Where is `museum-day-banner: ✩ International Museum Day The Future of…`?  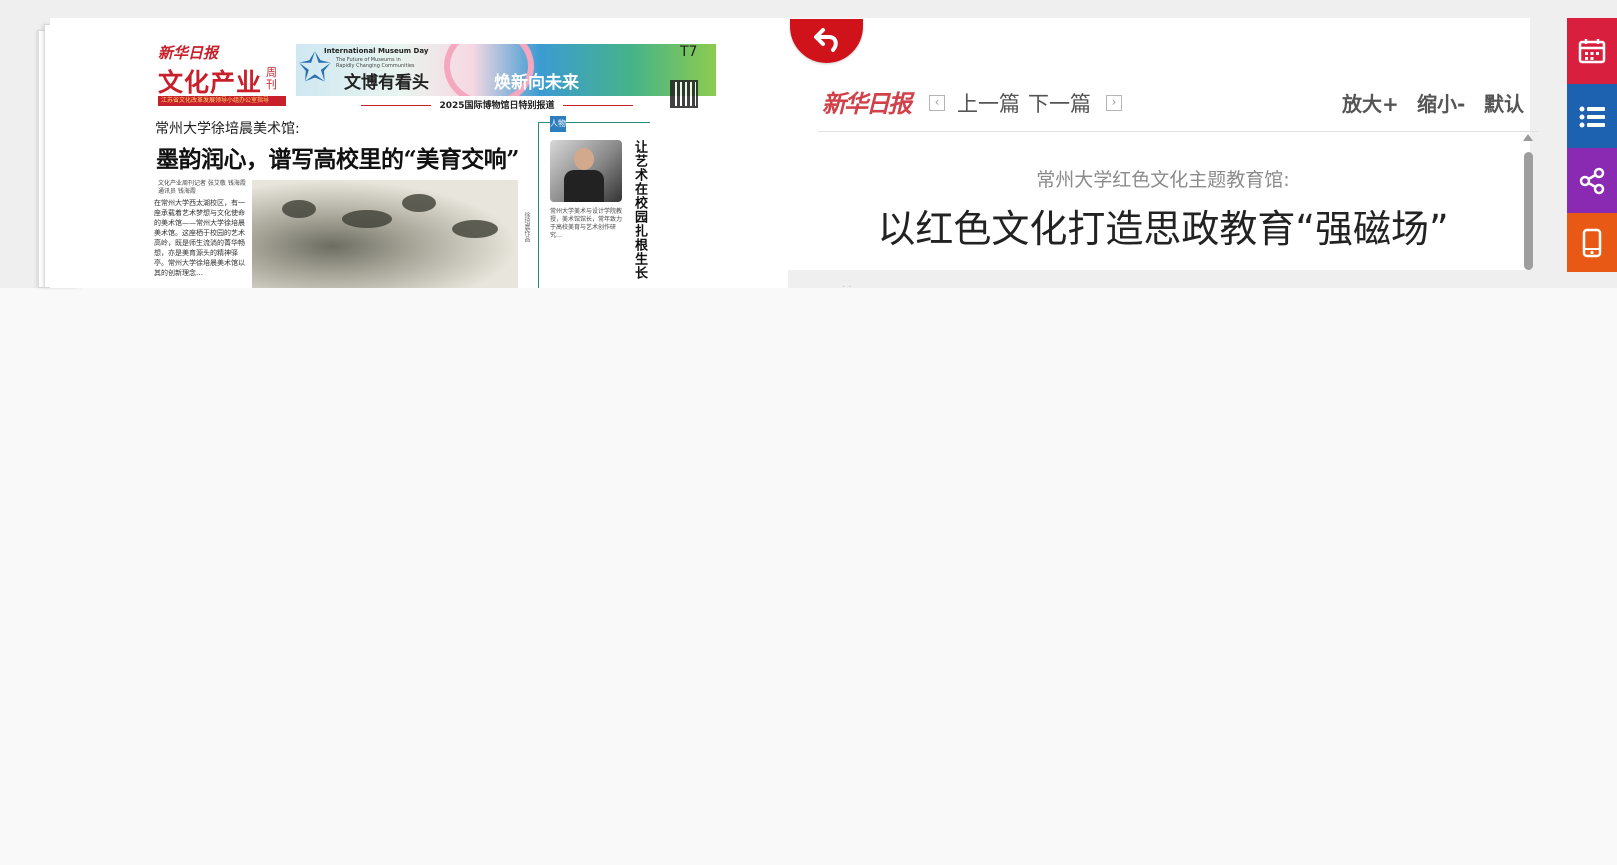
museum-day-banner: ✩ International Museum Day The Future of… is located at coordinates (506, 70).